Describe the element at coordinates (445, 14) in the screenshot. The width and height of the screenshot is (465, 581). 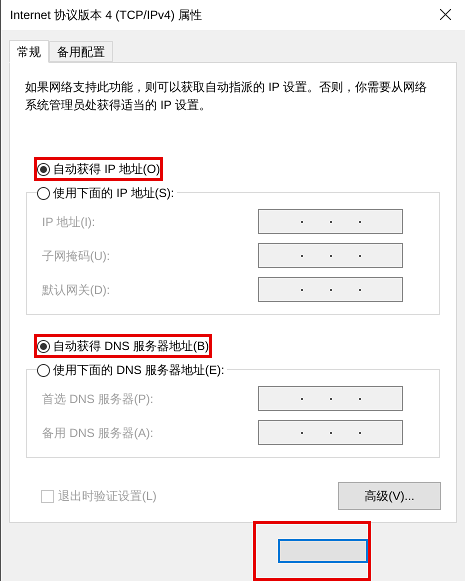
I see `close-icon` at that location.